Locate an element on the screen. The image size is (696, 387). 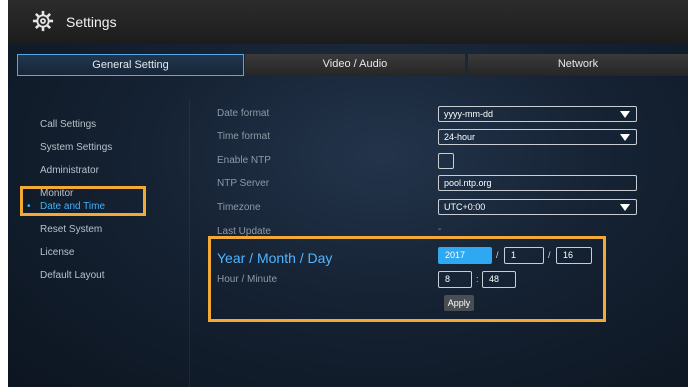
time-format-select: 24-hour is located at coordinates (537, 137).